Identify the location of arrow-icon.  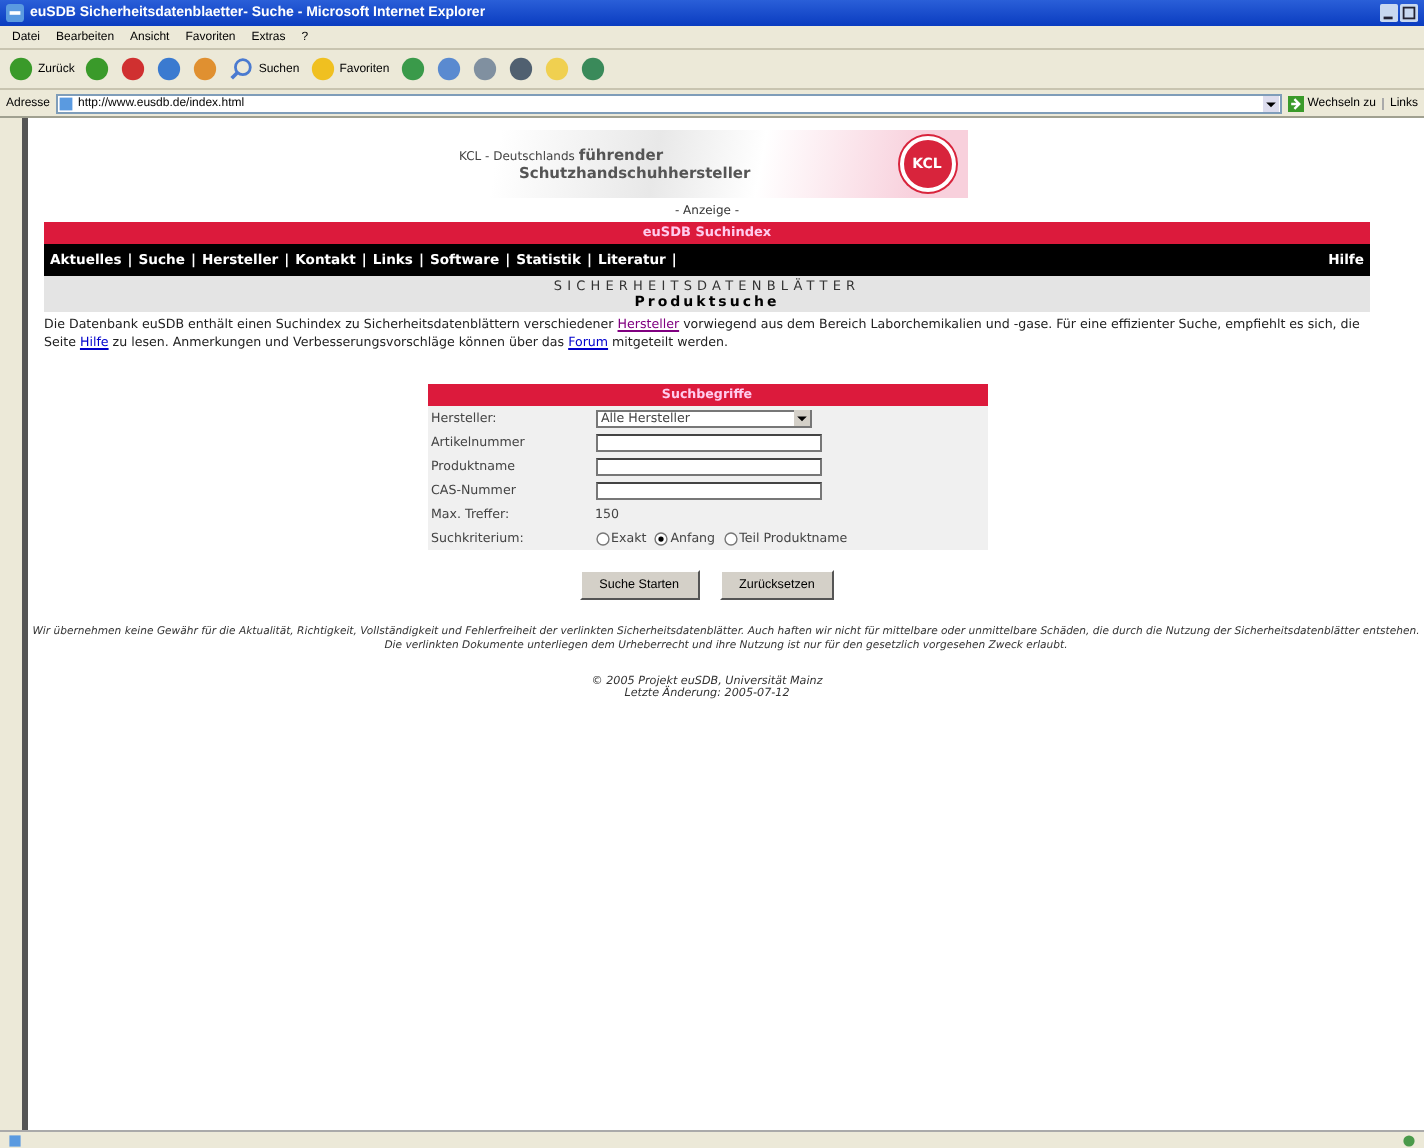
(1295, 103).